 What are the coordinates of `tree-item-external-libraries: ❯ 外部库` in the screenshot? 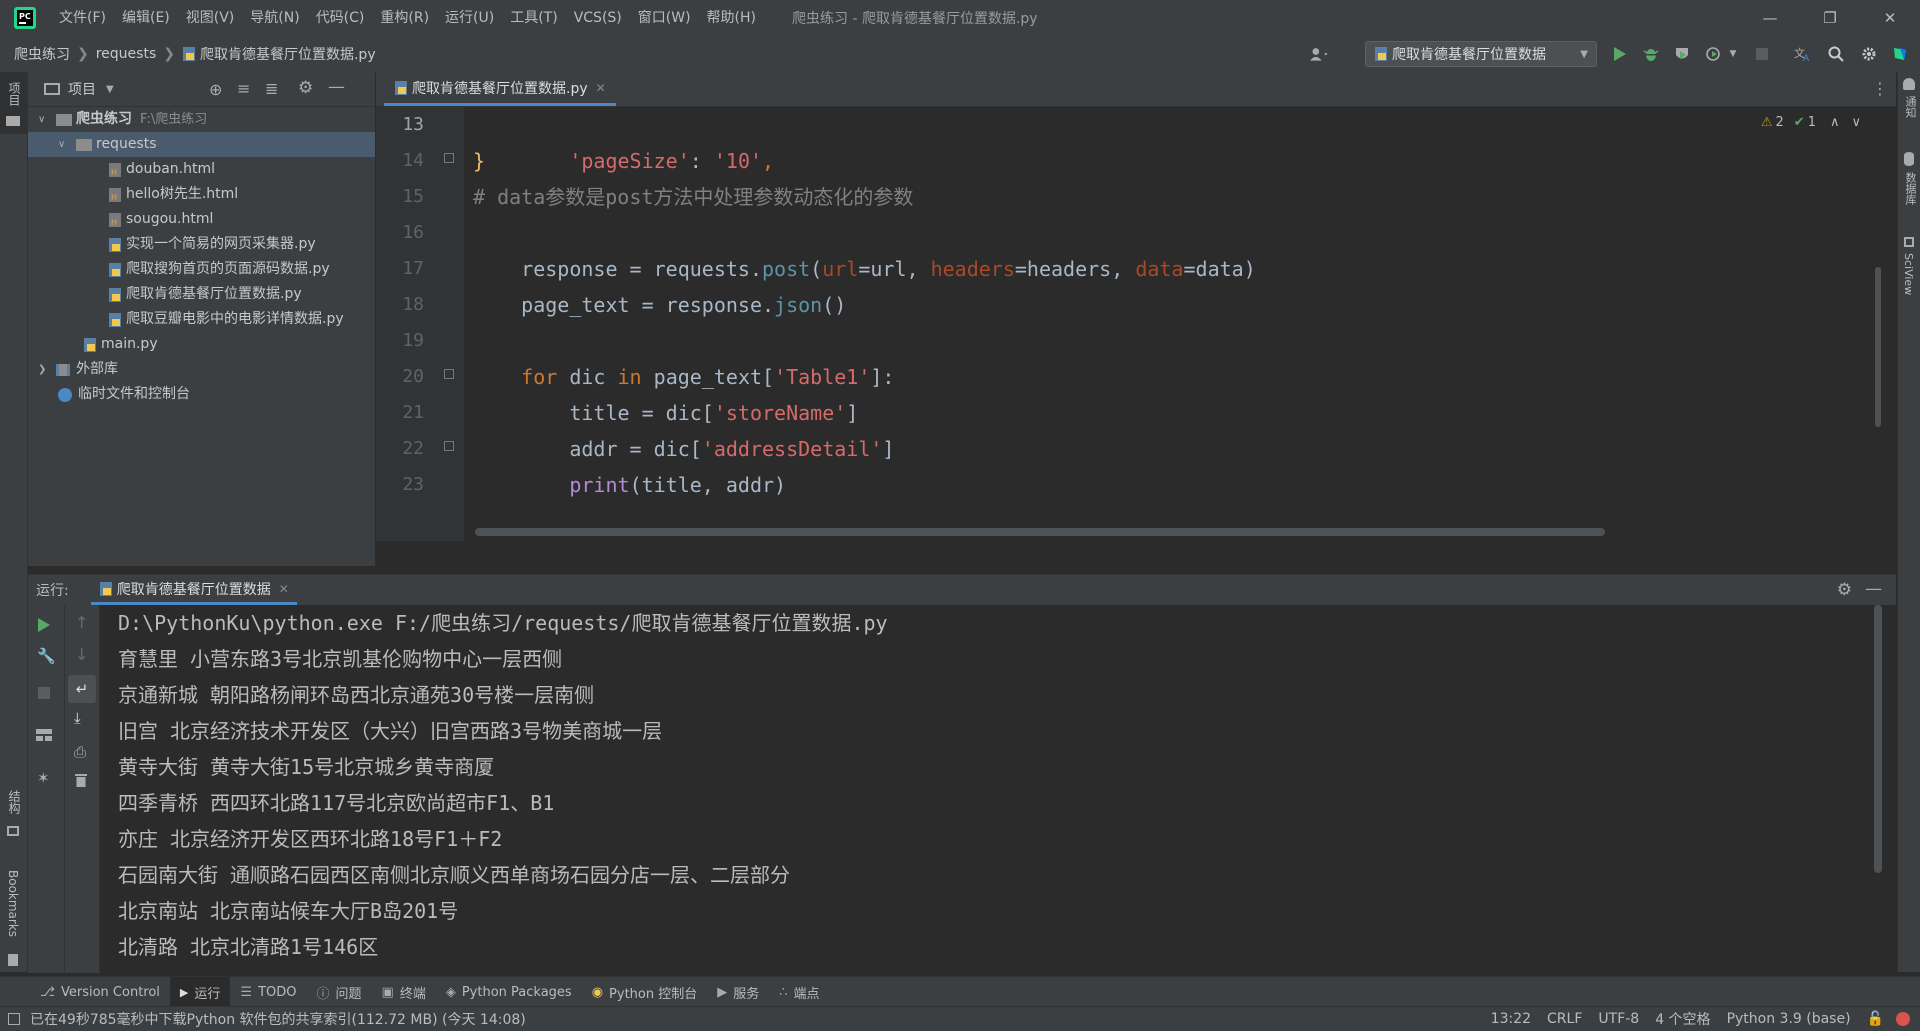 It's located at (201, 369).